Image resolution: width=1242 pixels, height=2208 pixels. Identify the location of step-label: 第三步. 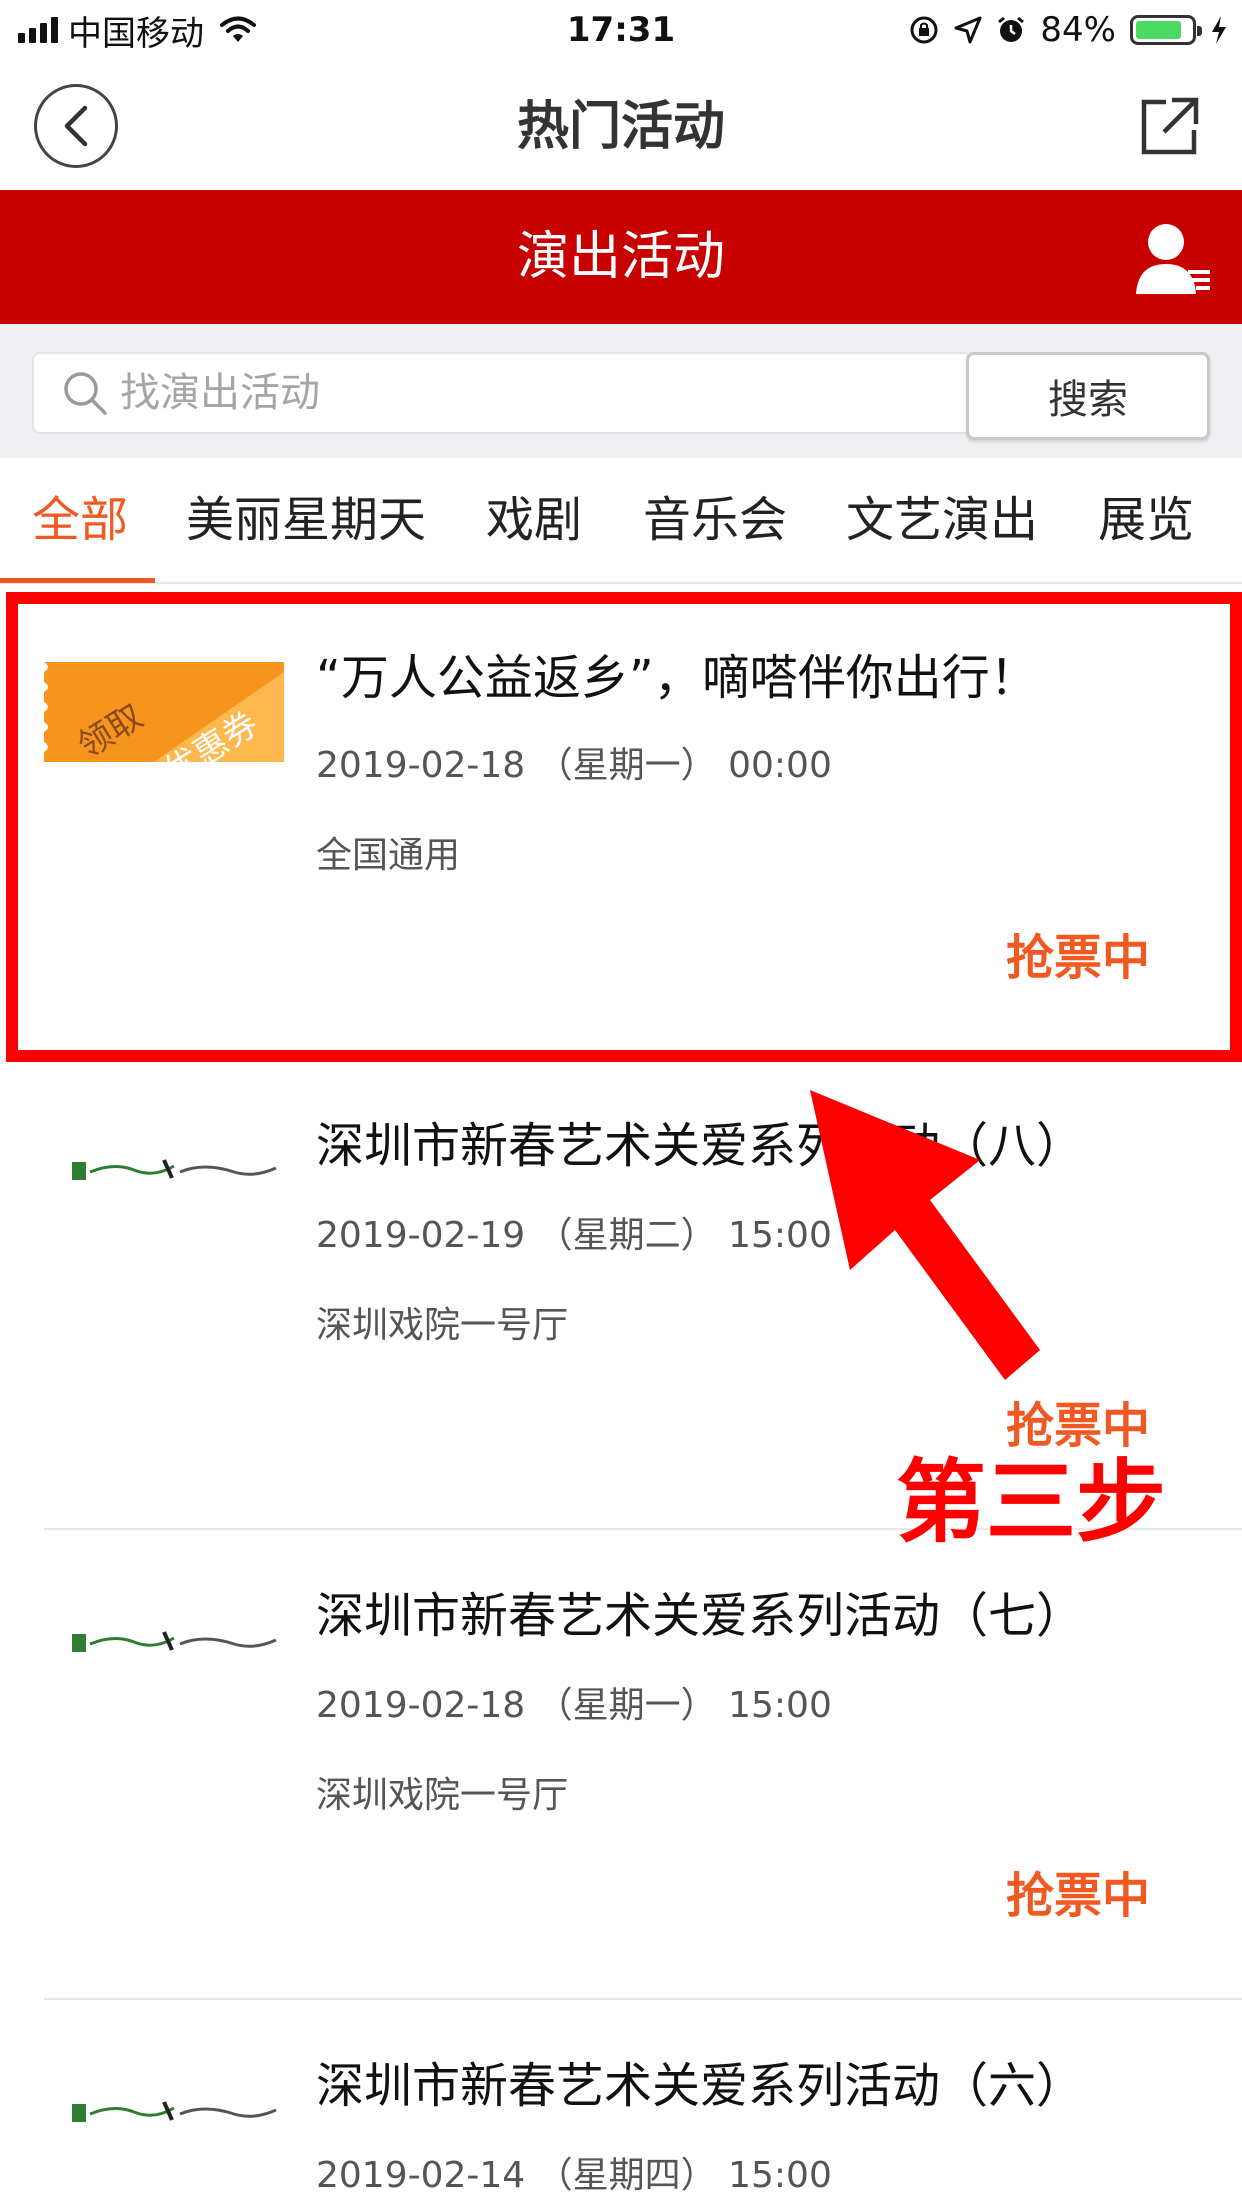
(1031, 1502).